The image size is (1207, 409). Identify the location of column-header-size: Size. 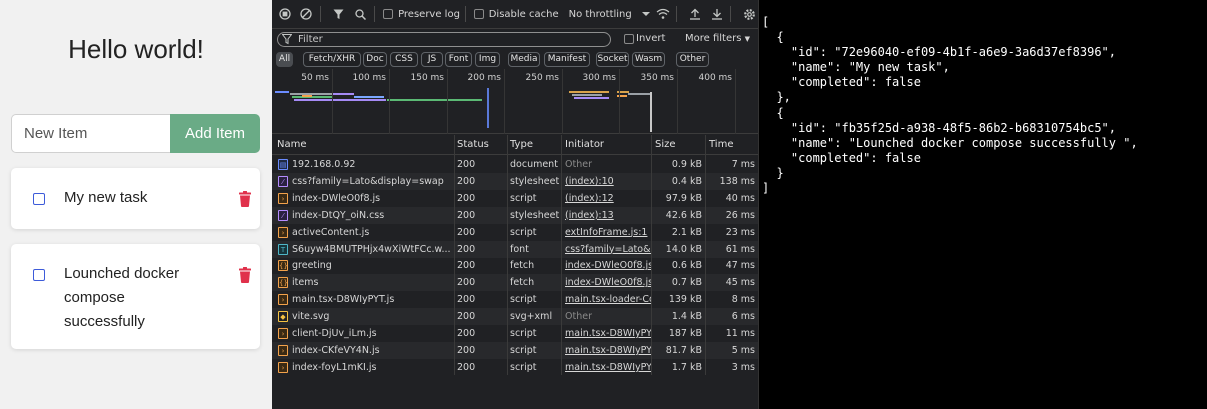
(665, 144).